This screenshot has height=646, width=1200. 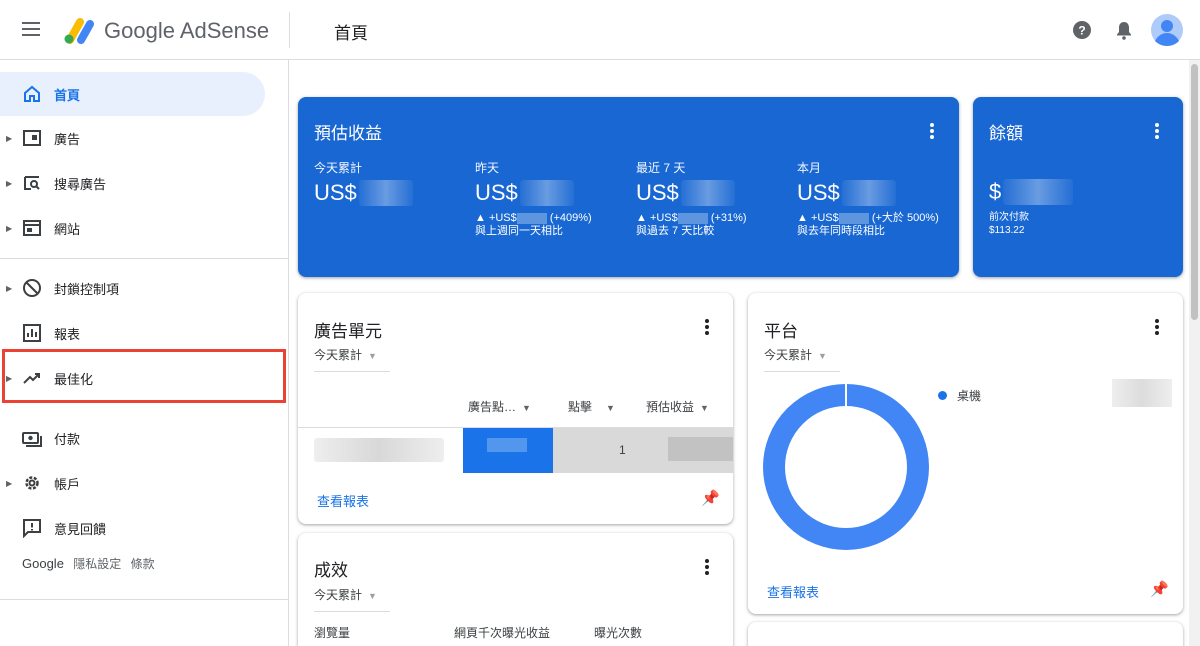 I want to click on metric-impressions: 曝光次數, so click(x=618, y=632).